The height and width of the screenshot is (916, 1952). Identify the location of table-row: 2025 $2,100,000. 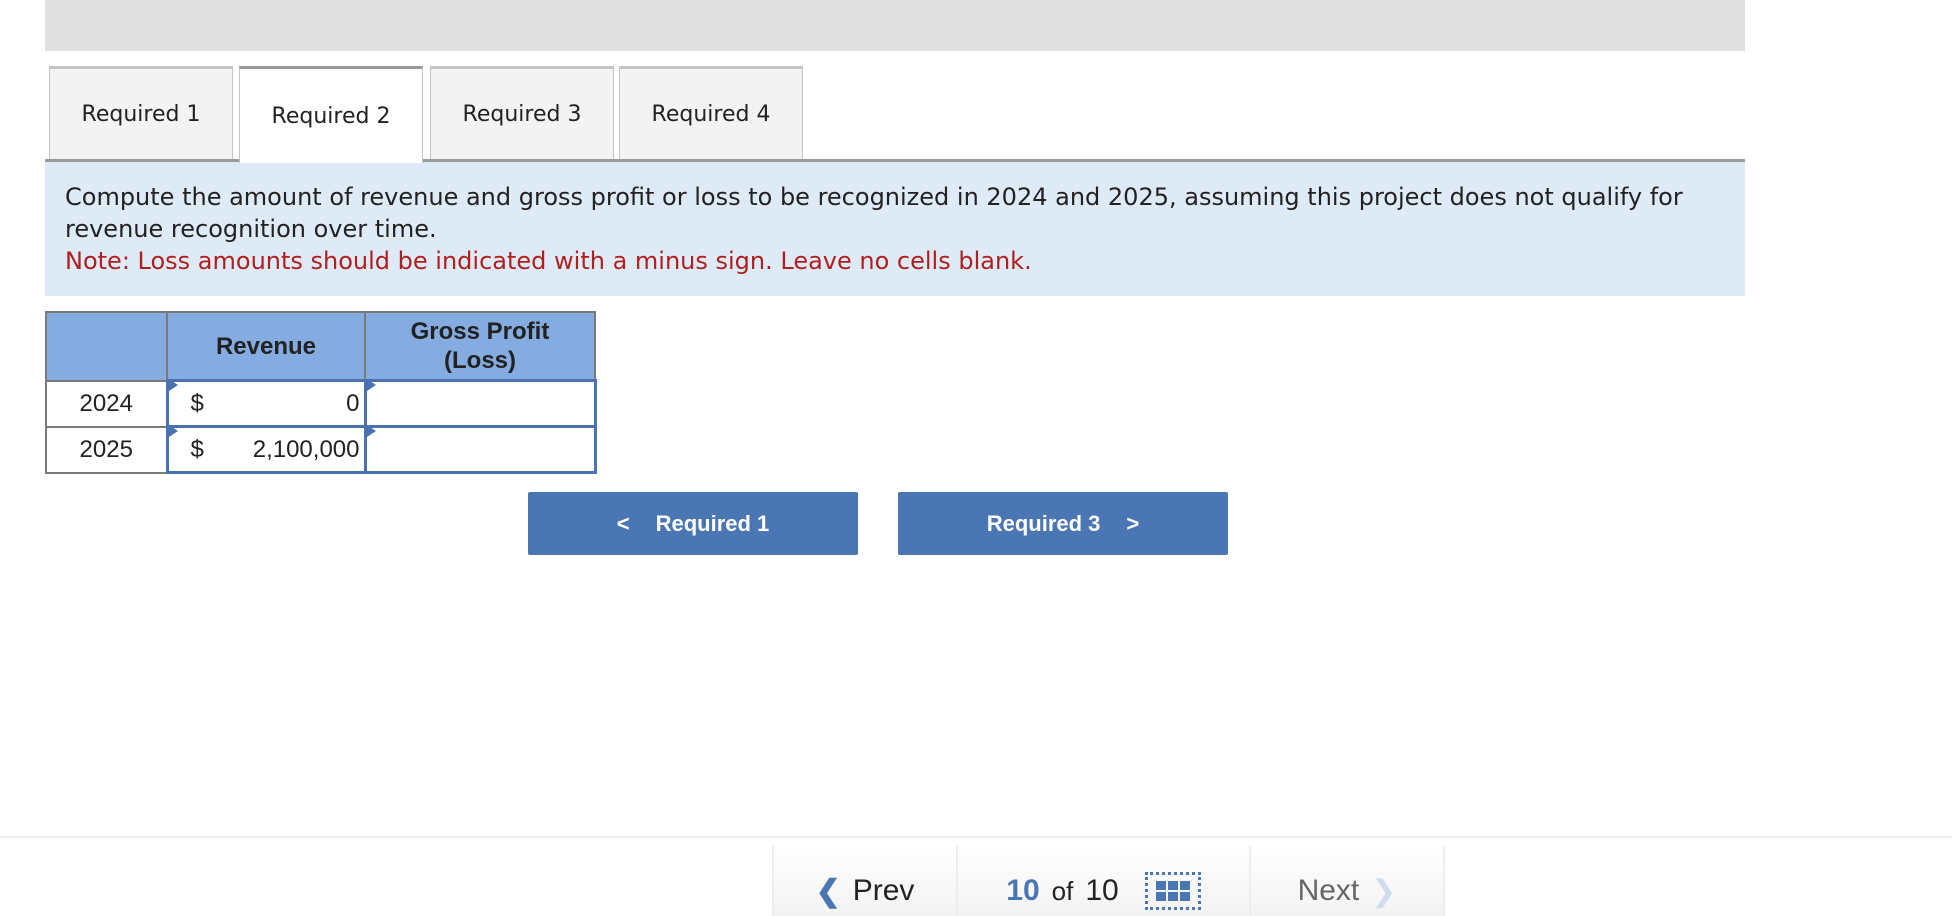
(321, 449).